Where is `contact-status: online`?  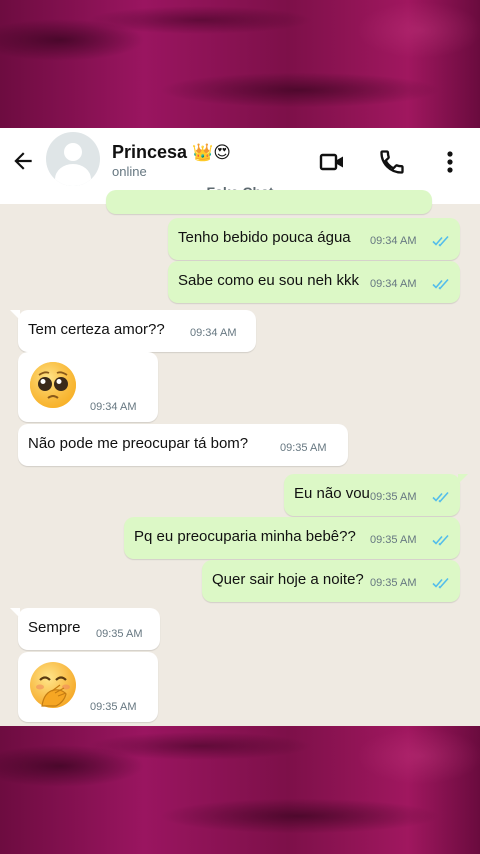 contact-status: online is located at coordinates (129, 171).